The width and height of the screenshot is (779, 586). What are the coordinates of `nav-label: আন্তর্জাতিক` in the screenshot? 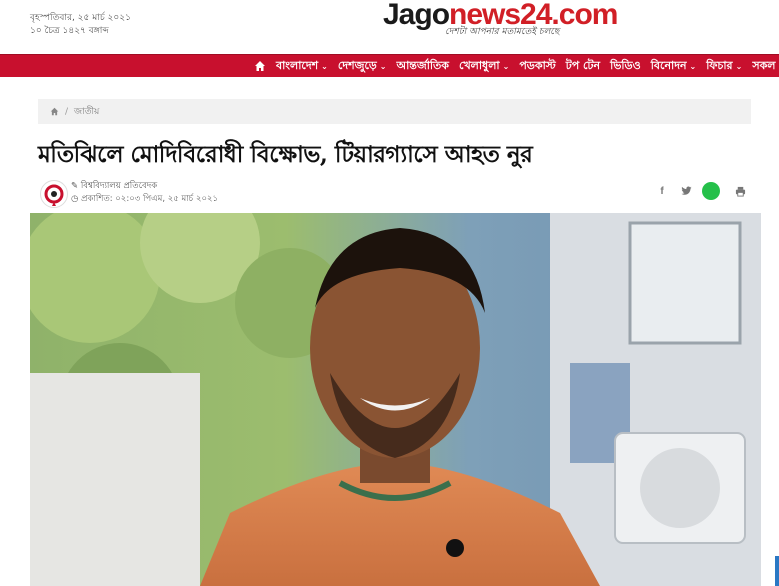 It's located at (422, 65).